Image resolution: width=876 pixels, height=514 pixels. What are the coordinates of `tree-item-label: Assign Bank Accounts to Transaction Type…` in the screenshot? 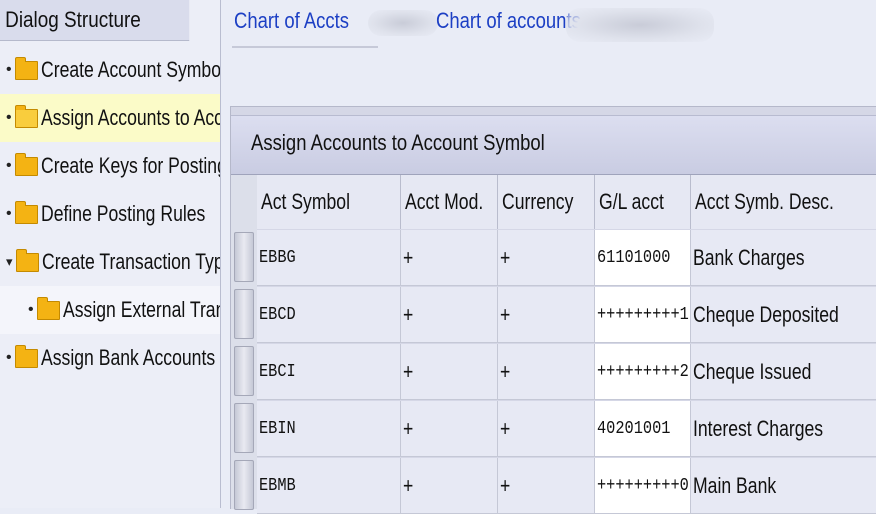 It's located at (130, 357).